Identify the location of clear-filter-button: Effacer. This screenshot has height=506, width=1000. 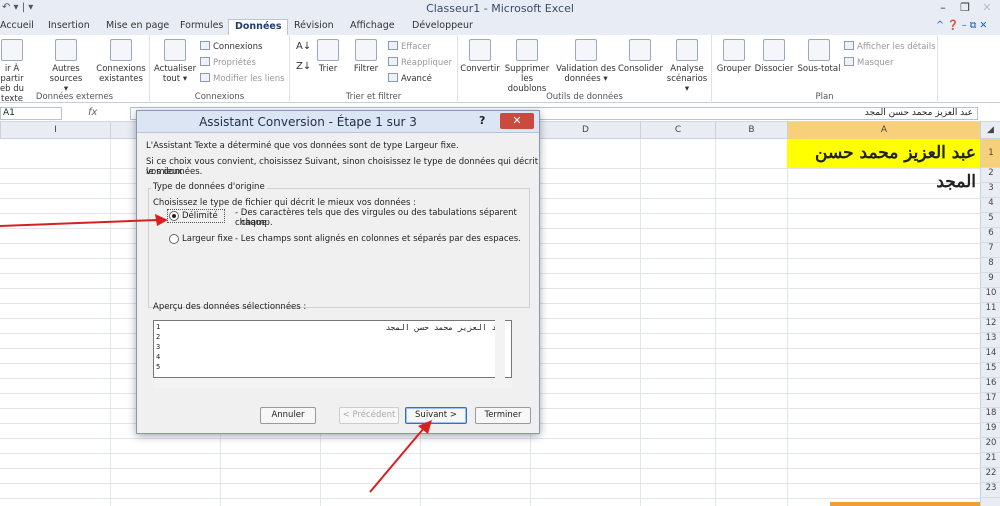
(409, 46).